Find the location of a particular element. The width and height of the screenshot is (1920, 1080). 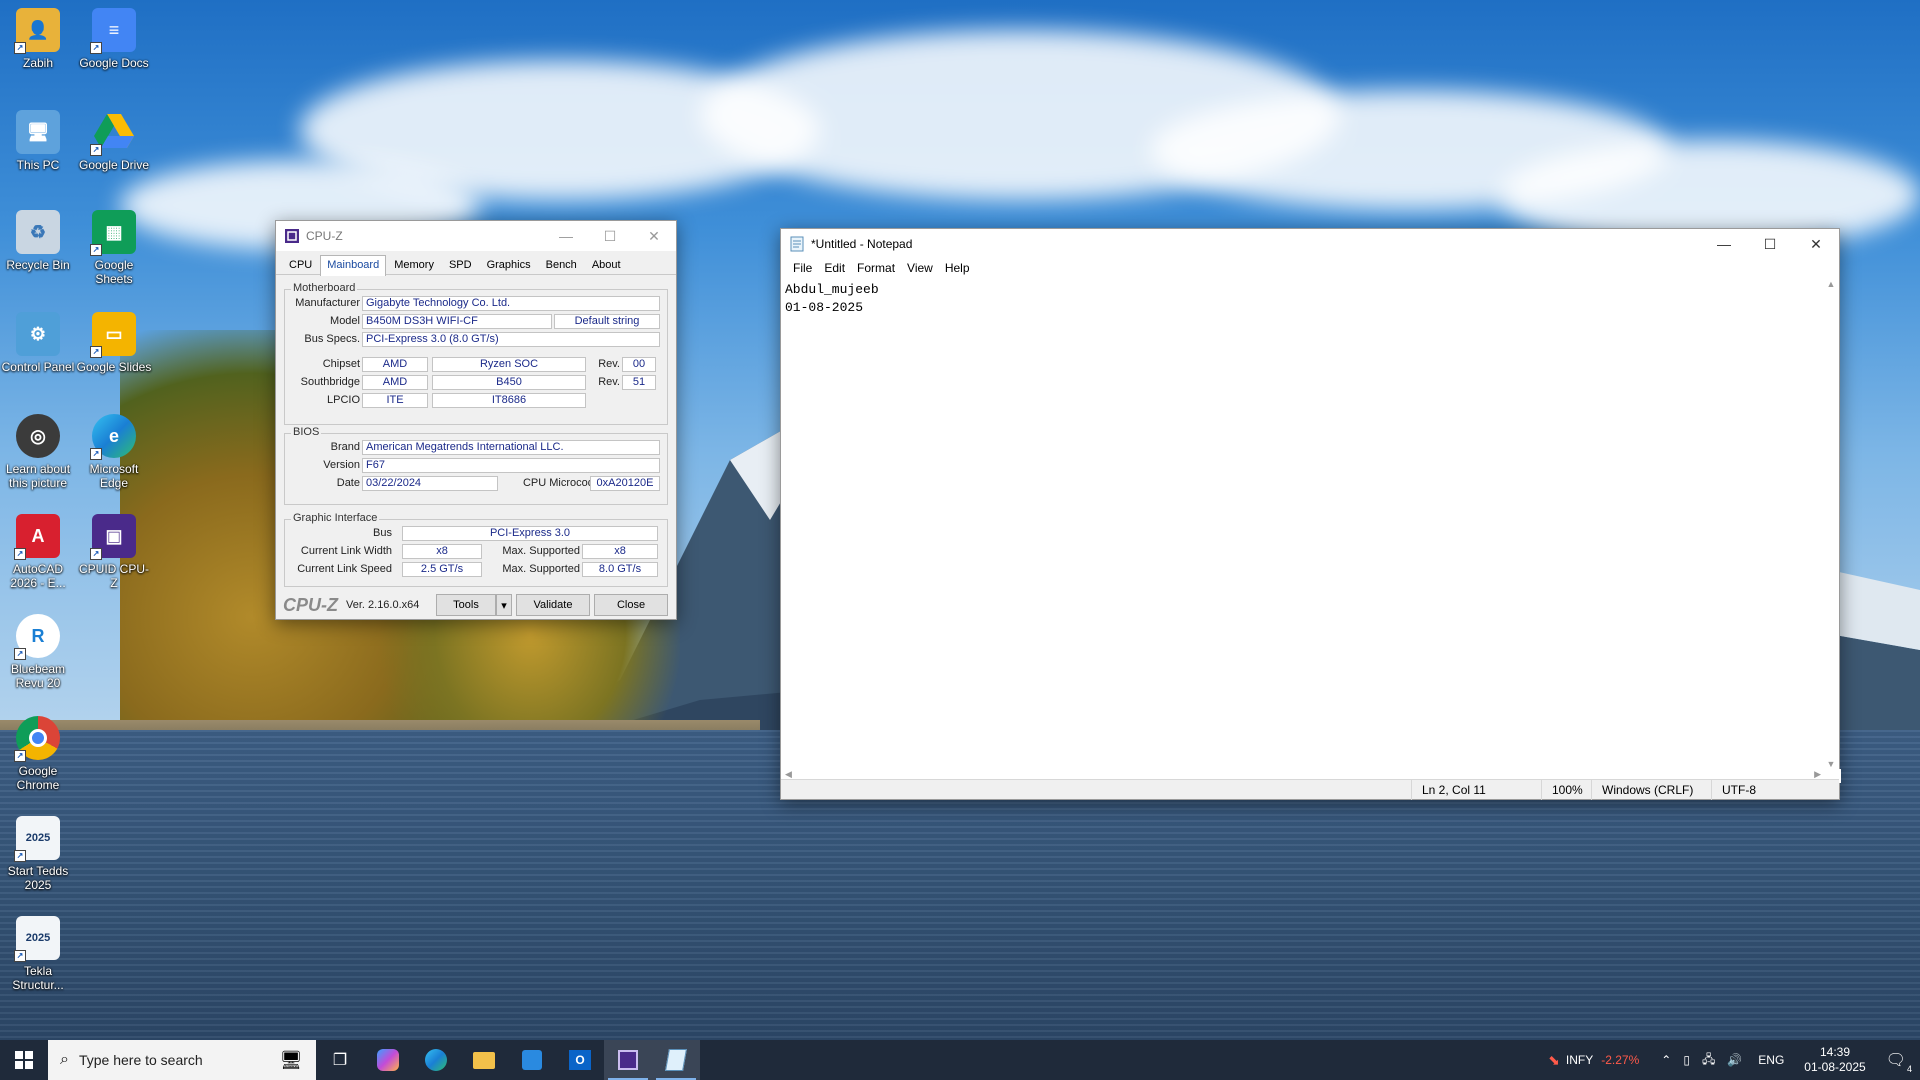

desktop-icon-google-chrome: ↗ Google Chrome is located at coordinates (38, 754).